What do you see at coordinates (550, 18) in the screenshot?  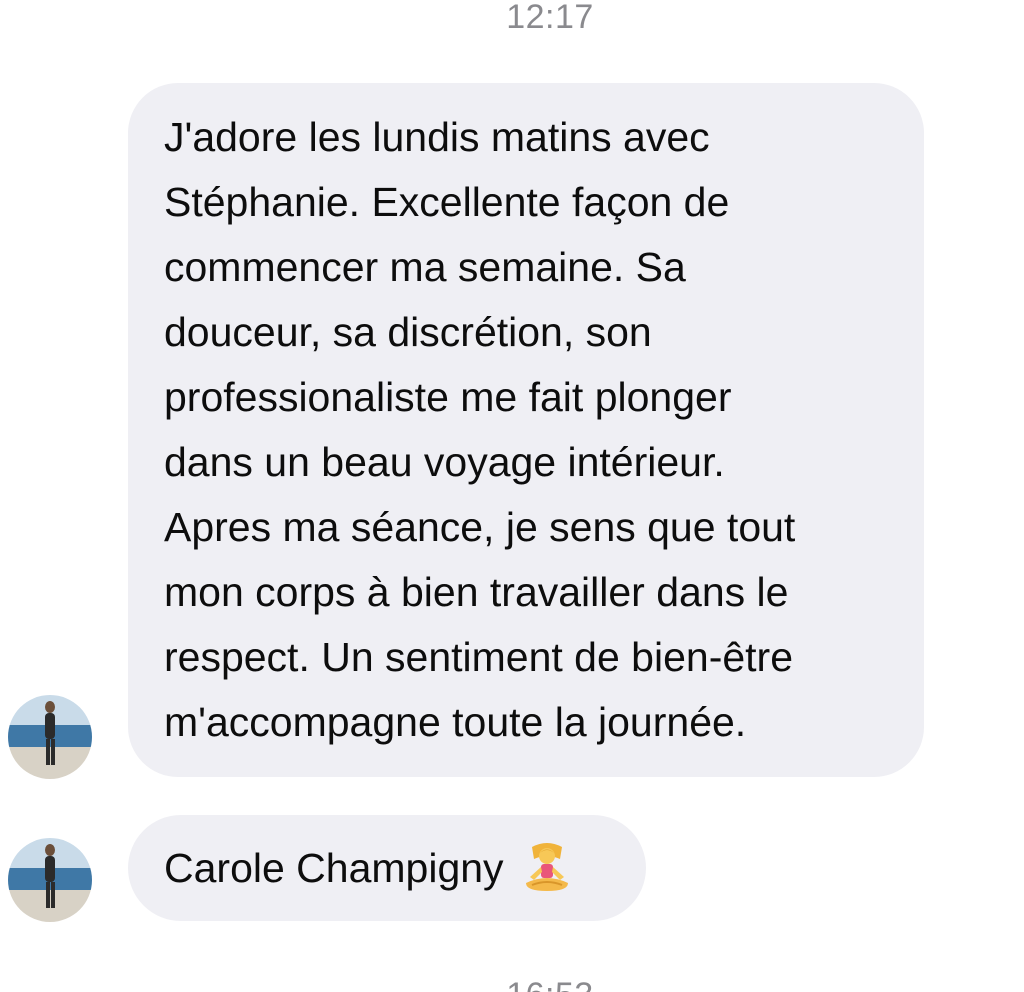 I see `timestamp-top: 12:17` at bounding box center [550, 18].